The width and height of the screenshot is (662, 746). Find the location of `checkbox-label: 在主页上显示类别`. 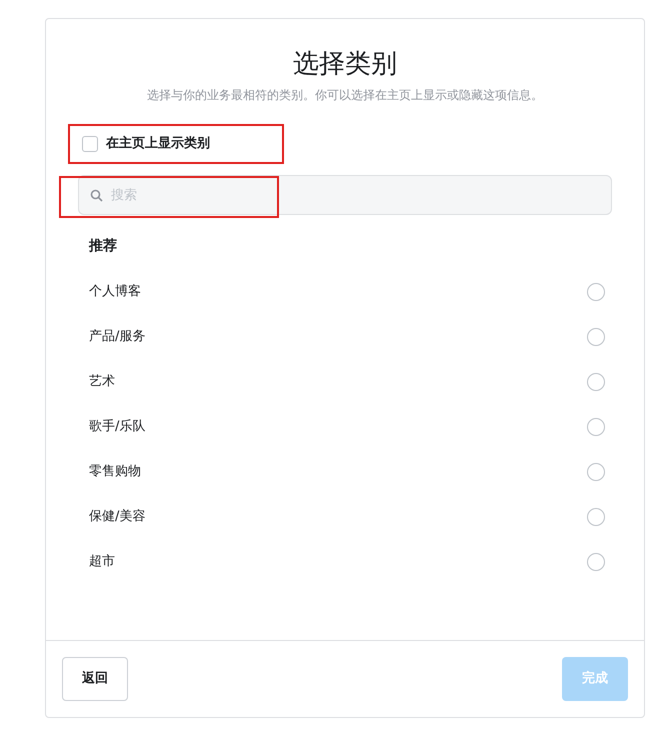

checkbox-label: 在主页上显示类别 is located at coordinates (158, 144).